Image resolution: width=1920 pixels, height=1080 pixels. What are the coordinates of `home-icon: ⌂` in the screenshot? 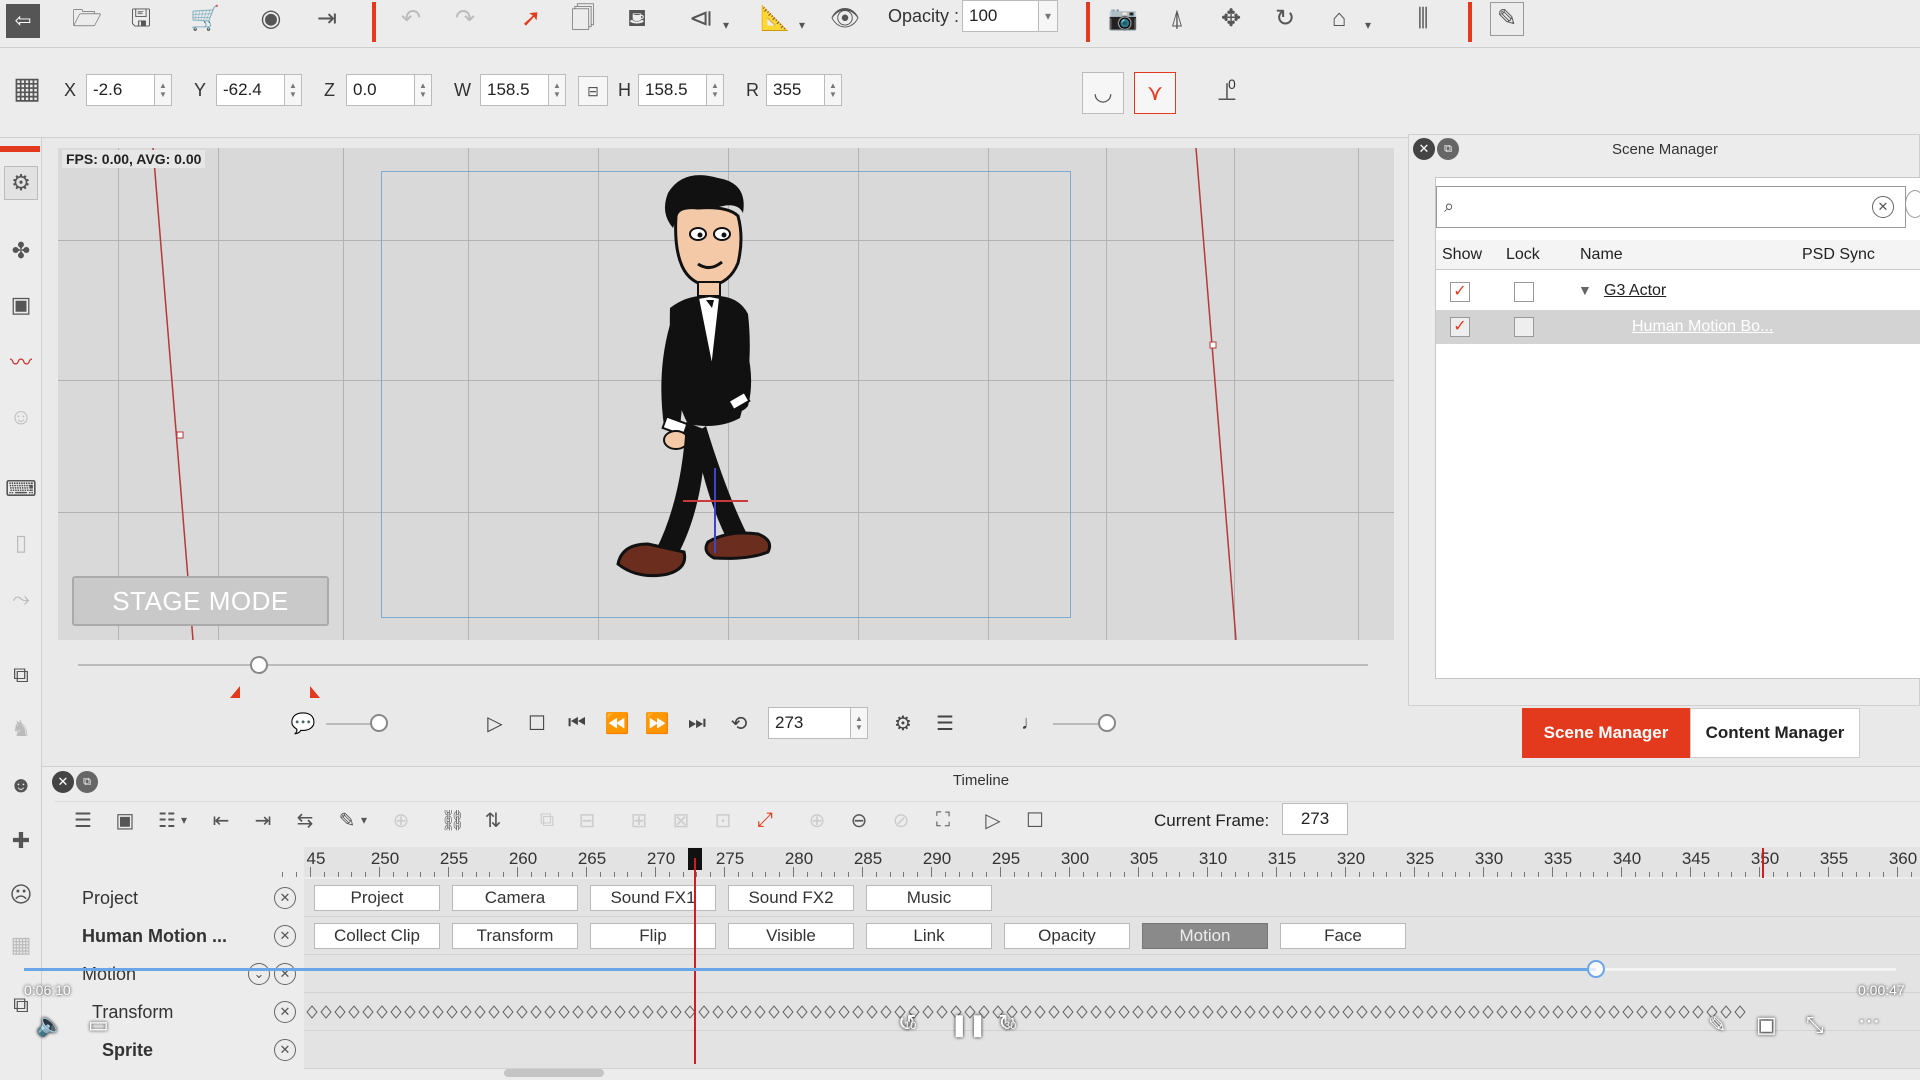 It's located at (1339, 19).